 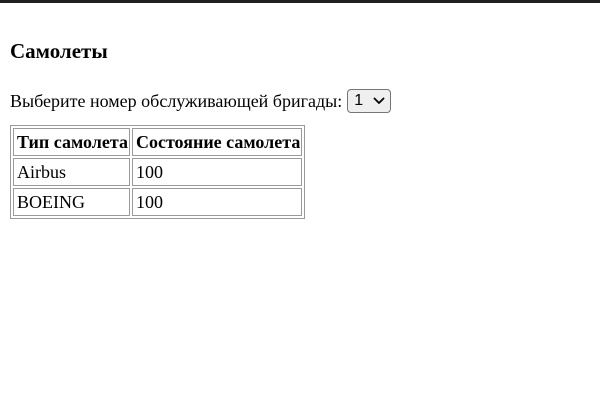 I want to click on brigade-selector-label: Выберите номер обслуживающей бригады:, so click(x=176, y=101).